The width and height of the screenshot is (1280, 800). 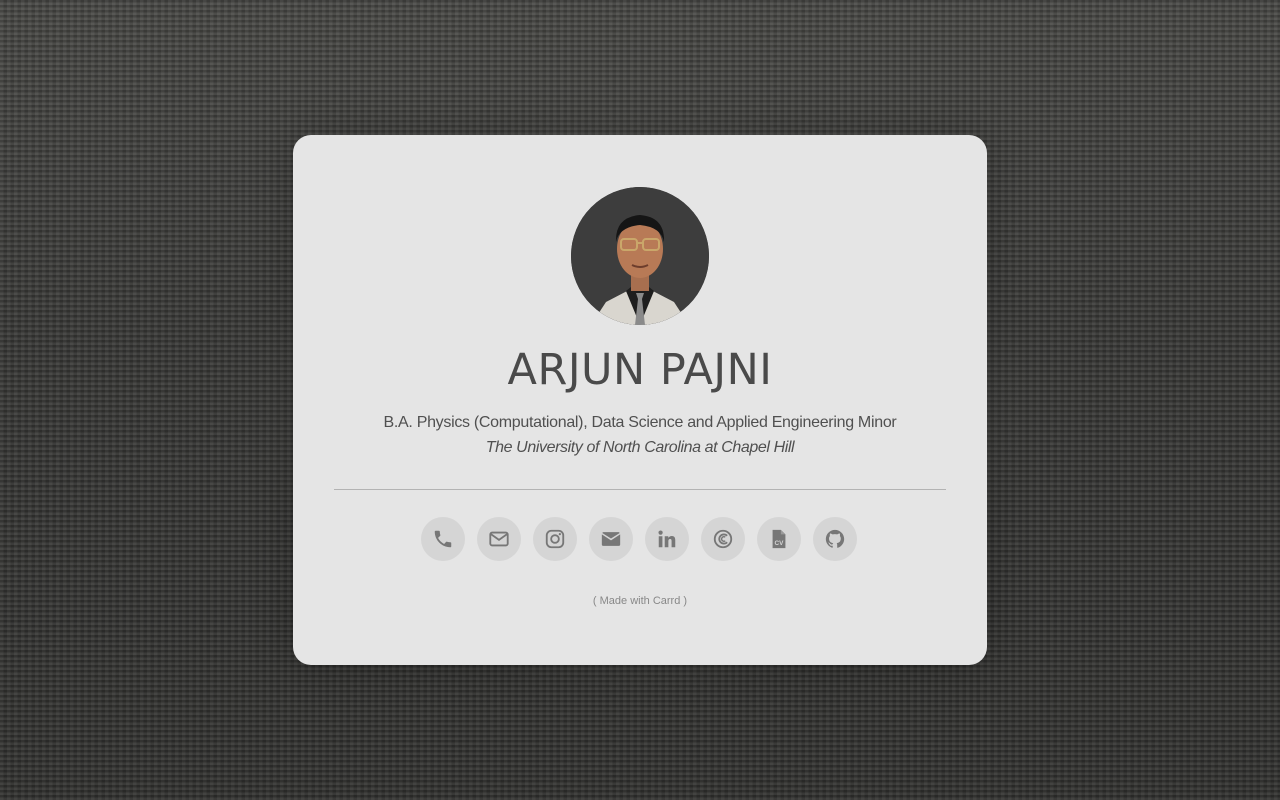 What do you see at coordinates (639, 539) in the screenshot?
I see `social-links: CV` at bounding box center [639, 539].